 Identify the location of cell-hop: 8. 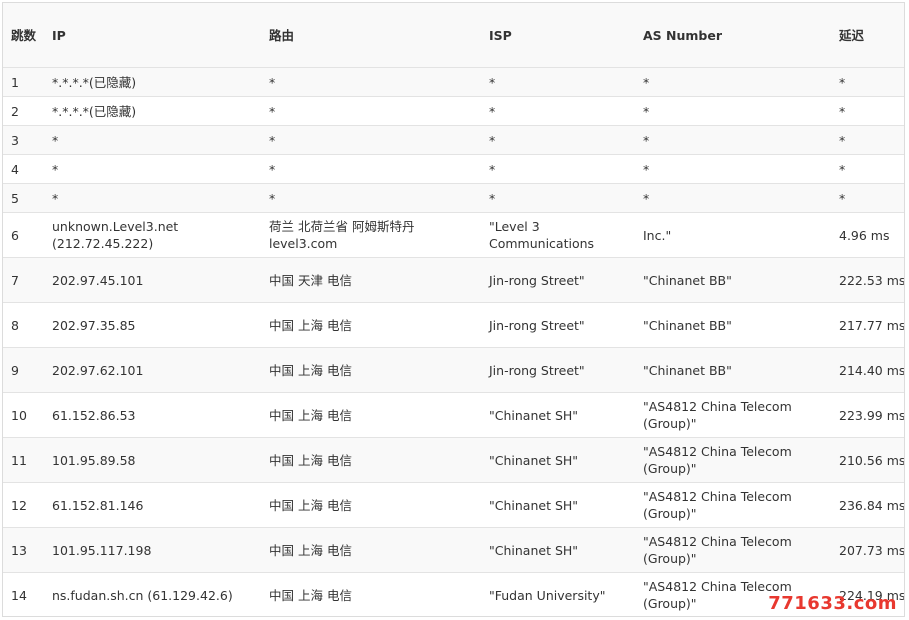
(23, 325).